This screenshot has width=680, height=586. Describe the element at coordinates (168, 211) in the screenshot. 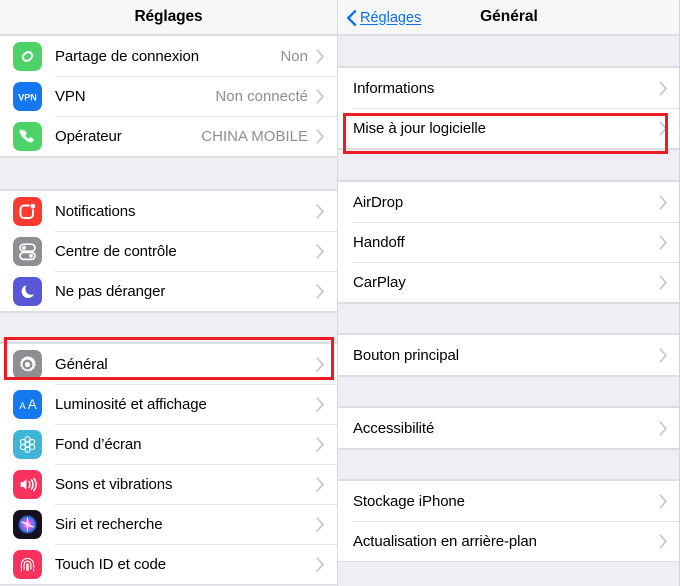

I see `settings-row-notifications: Notifications` at that location.